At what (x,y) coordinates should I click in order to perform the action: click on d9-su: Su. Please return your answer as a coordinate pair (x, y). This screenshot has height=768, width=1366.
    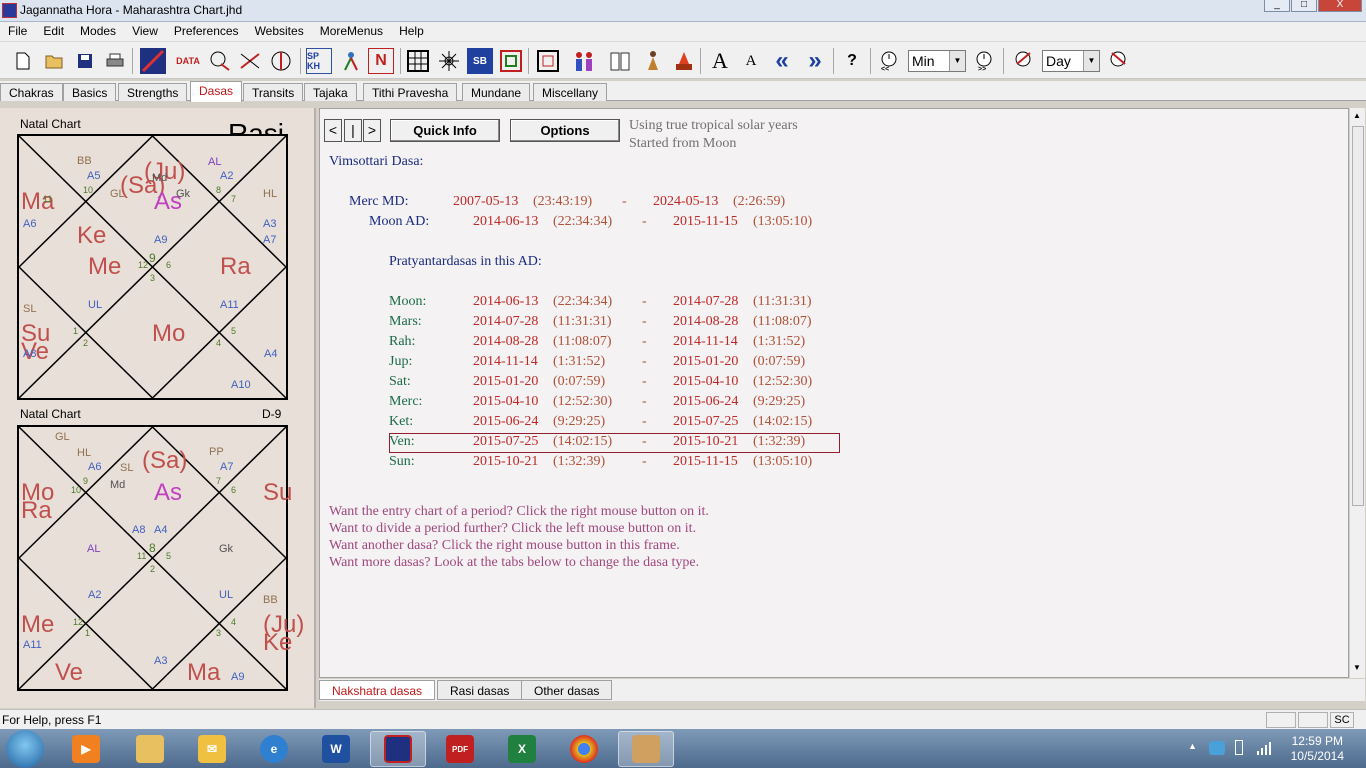
    Looking at the image, I should click on (277, 493).